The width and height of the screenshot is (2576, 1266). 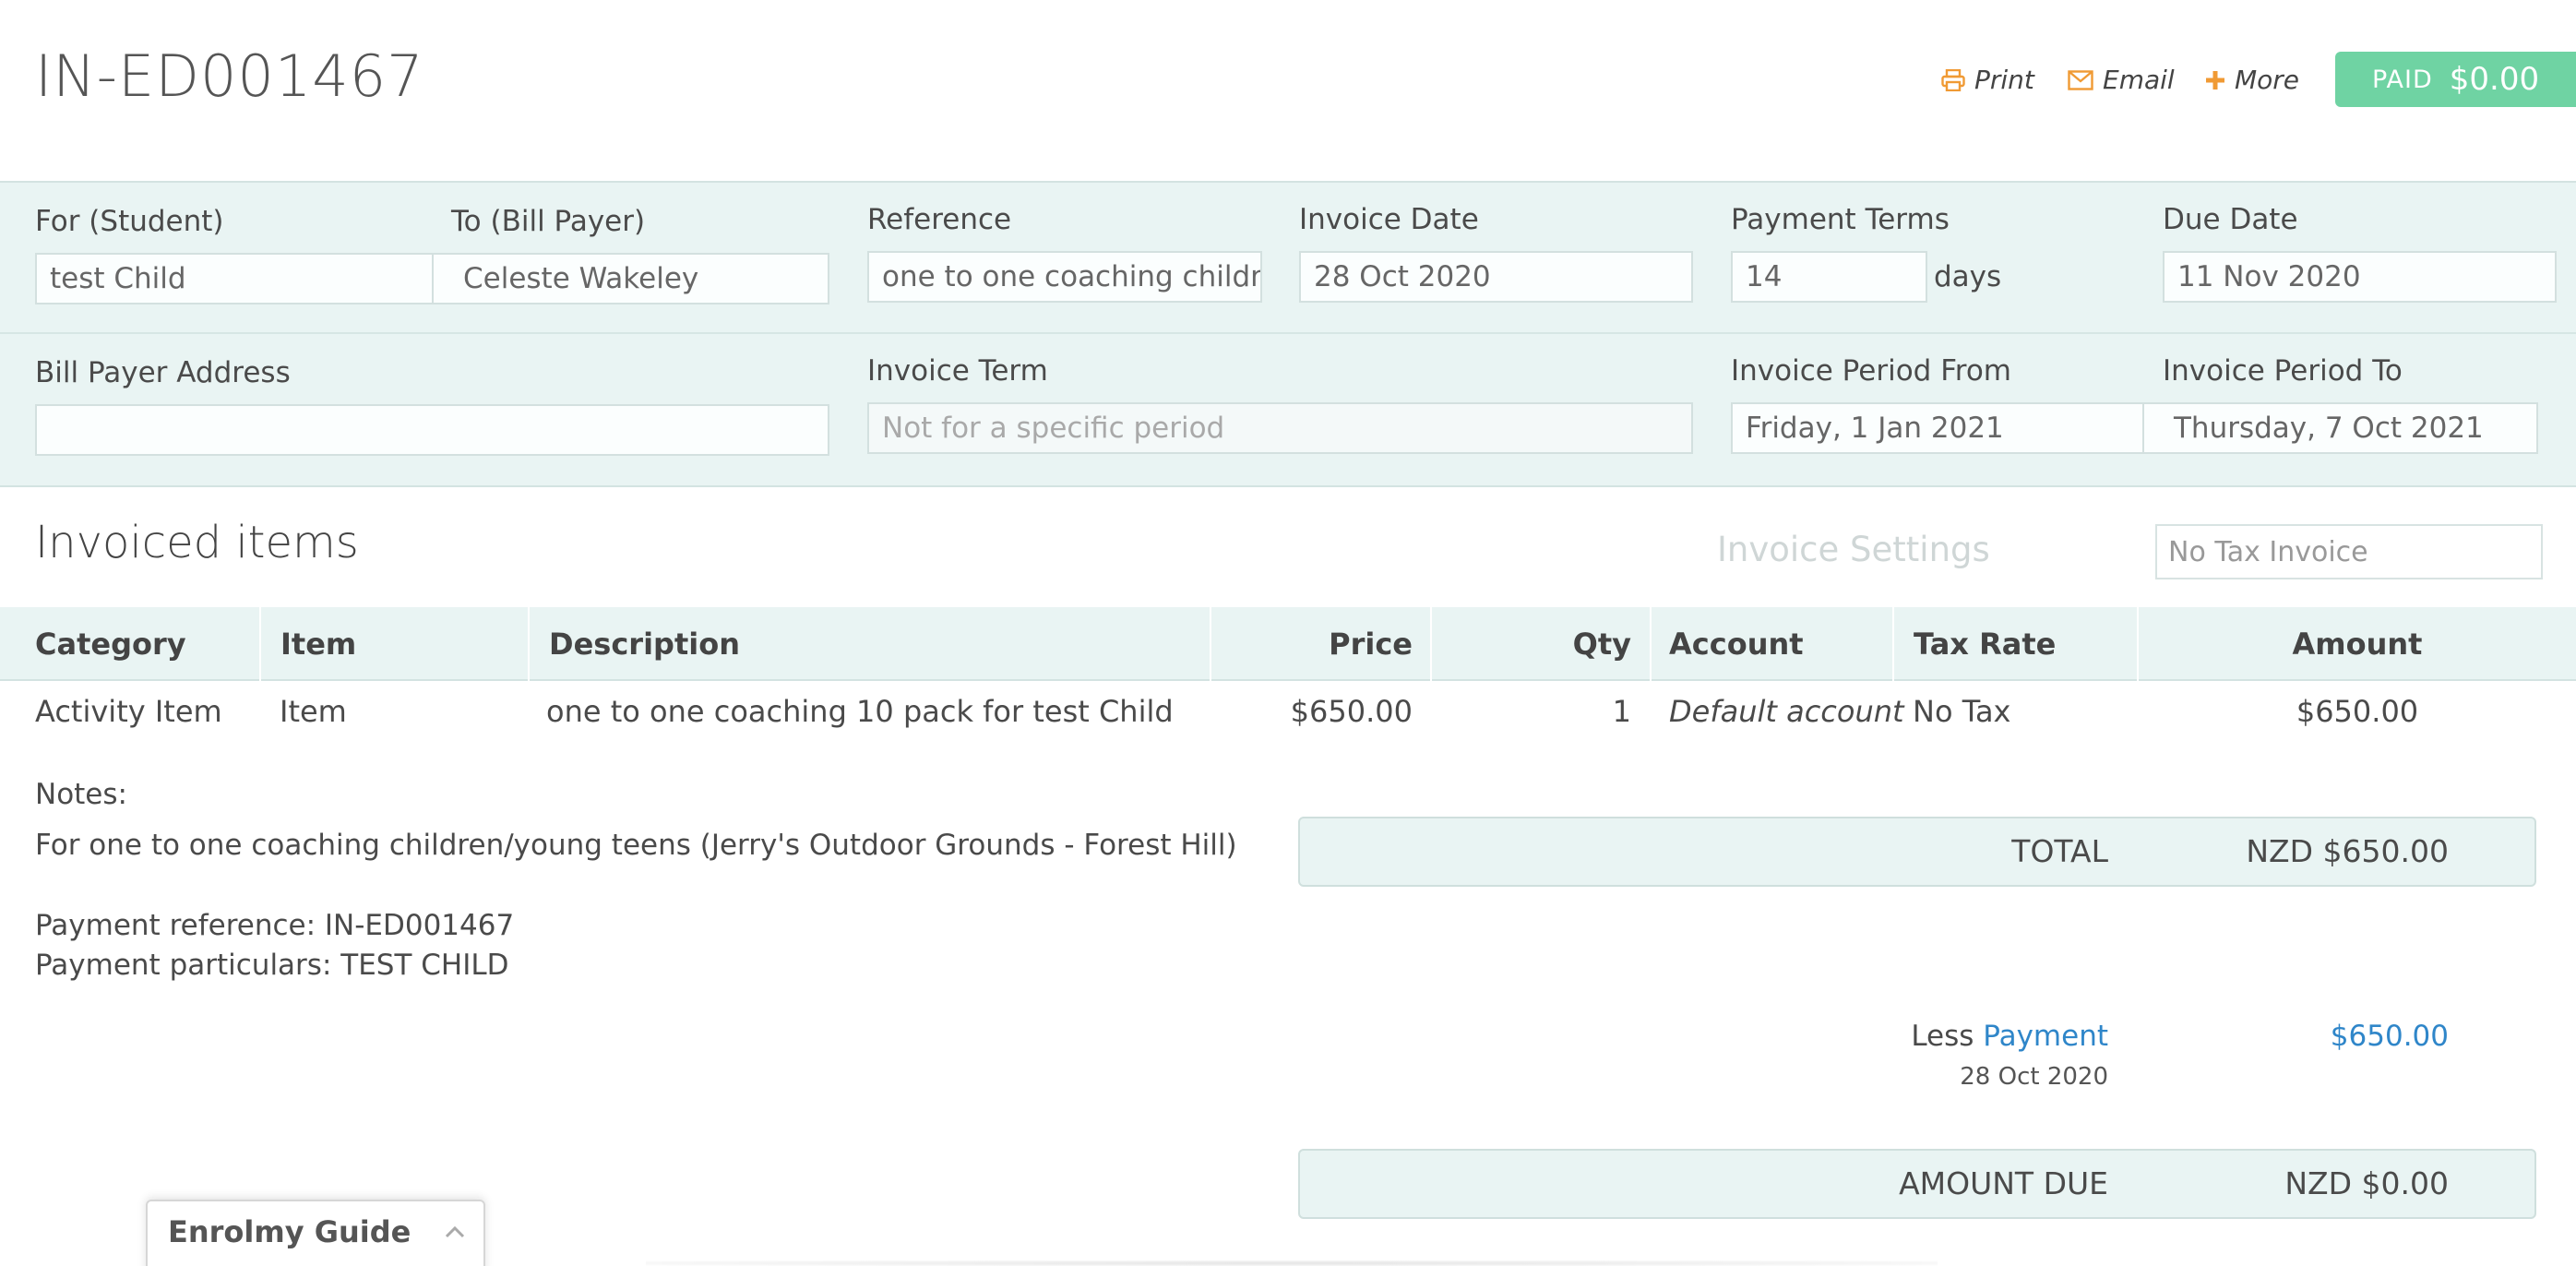 What do you see at coordinates (110, 644) in the screenshot?
I see `col-category: Category` at bounding box center [110, 644].